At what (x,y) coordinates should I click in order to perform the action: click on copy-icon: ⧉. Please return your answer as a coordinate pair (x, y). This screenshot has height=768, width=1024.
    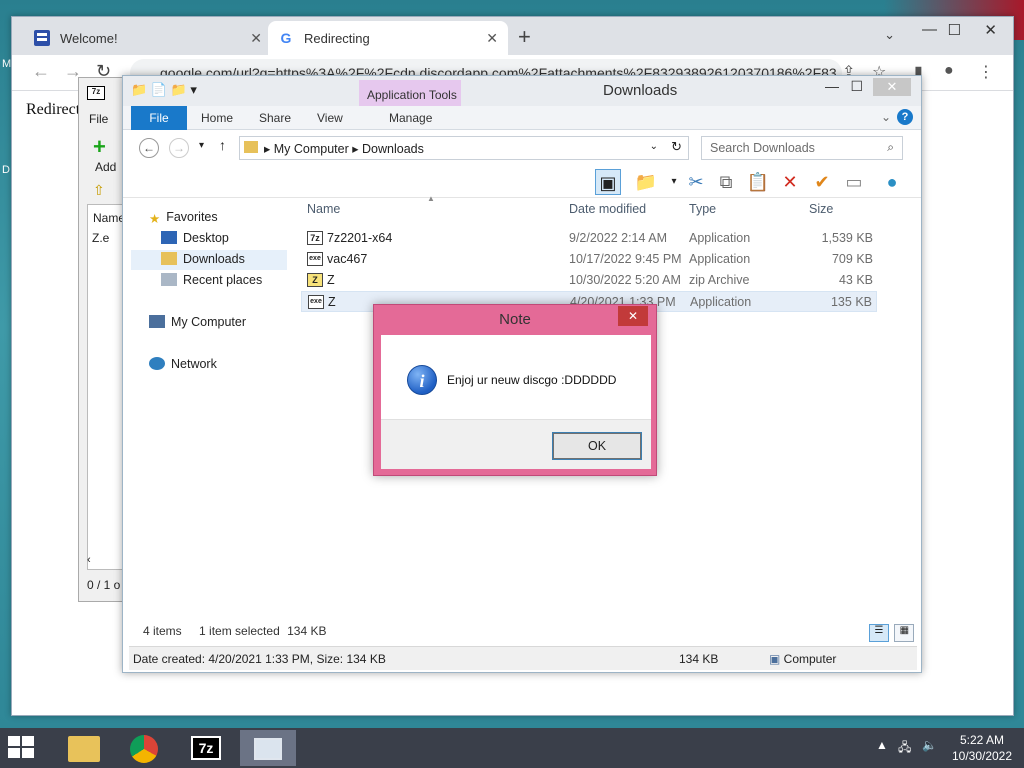
    Looking at the image, I should click on (726, 182).